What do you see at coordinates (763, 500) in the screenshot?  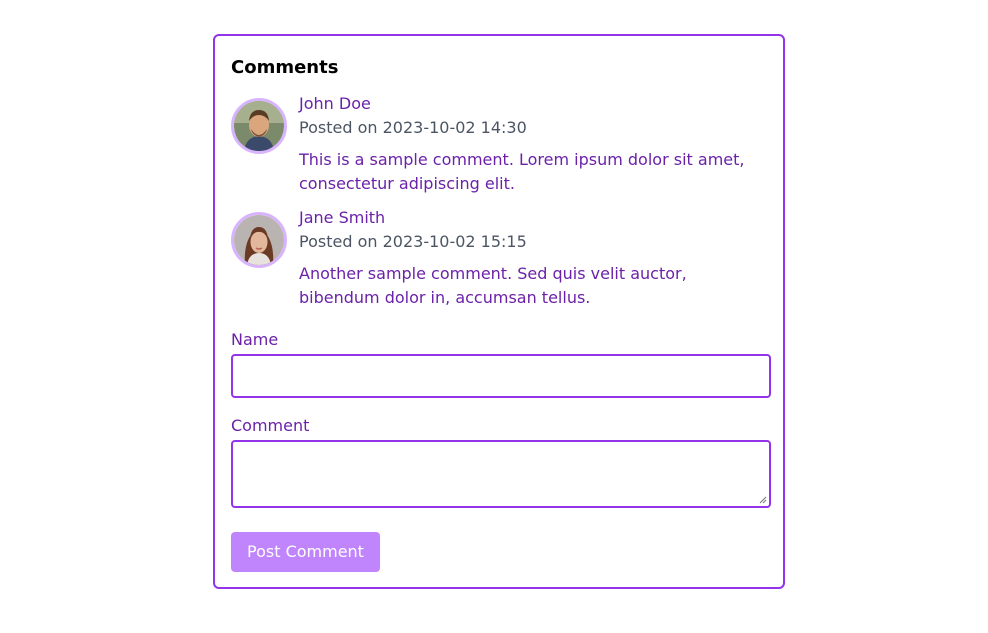 I see `resize-grip-icon` at bounding box center [763, 500].